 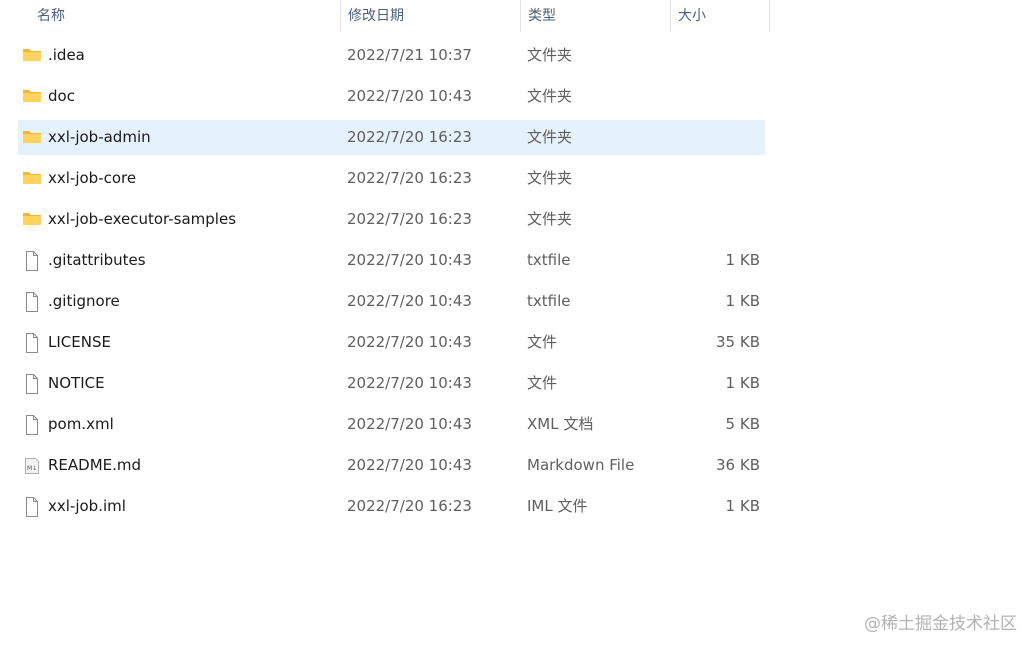 What do you see at coordinates (87, 506) in the screenshot?
I see `file-name: xxl-job.iml` at bounding box center [87, 506].